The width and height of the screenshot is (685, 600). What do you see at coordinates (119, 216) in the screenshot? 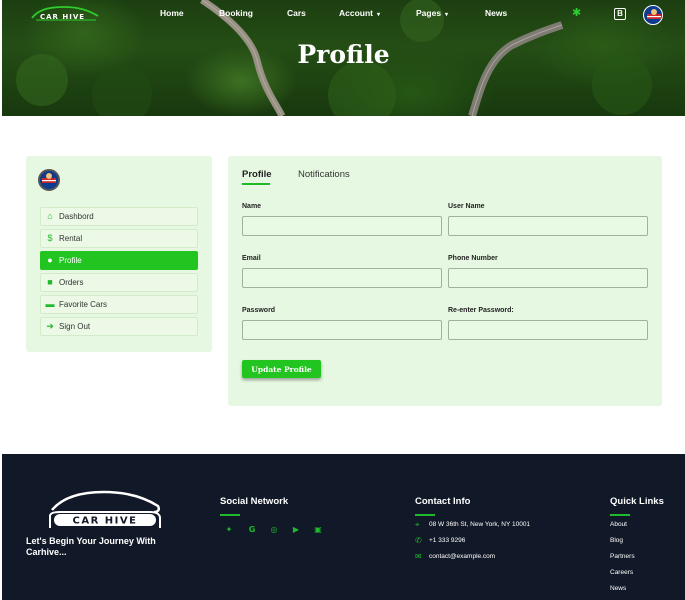
I see `sidebar-item-dashboard: ⌂ Dashbord` at bounding box center [119, 216].